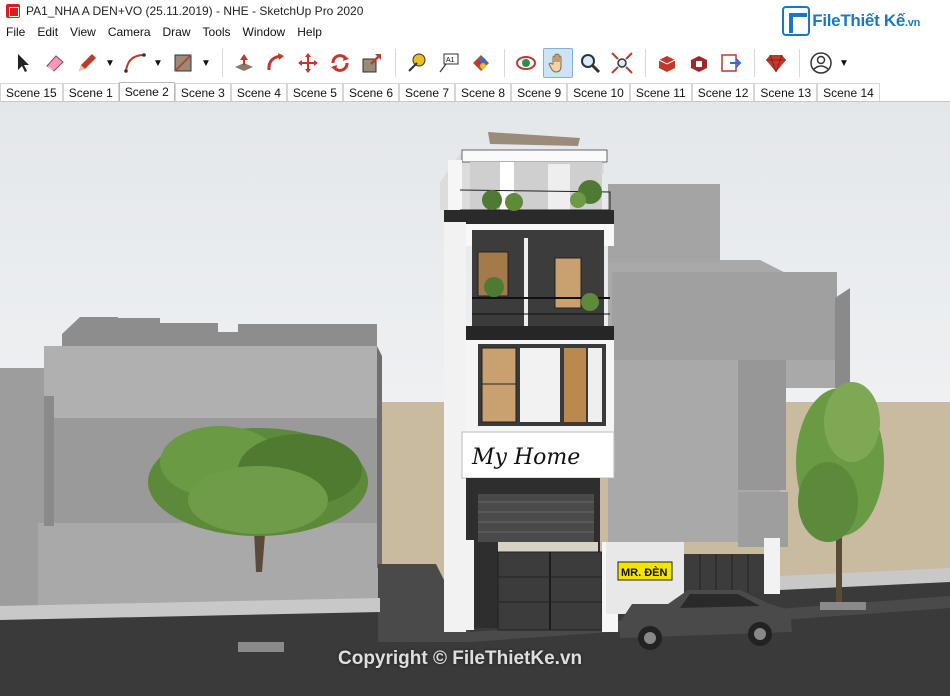 This screenshot has width=950, height=696. I want to click on text-tool: A1, so click(449, 63).